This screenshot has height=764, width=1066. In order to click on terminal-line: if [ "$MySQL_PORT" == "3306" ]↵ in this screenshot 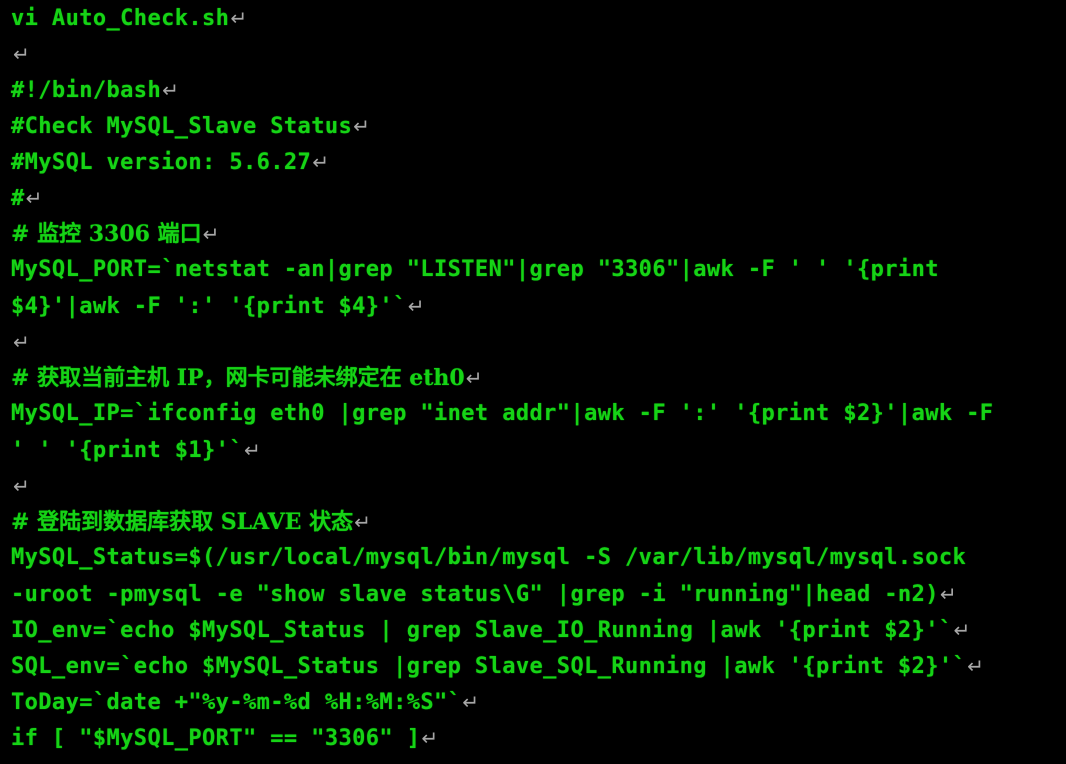, I will do `click(533, 738)`.